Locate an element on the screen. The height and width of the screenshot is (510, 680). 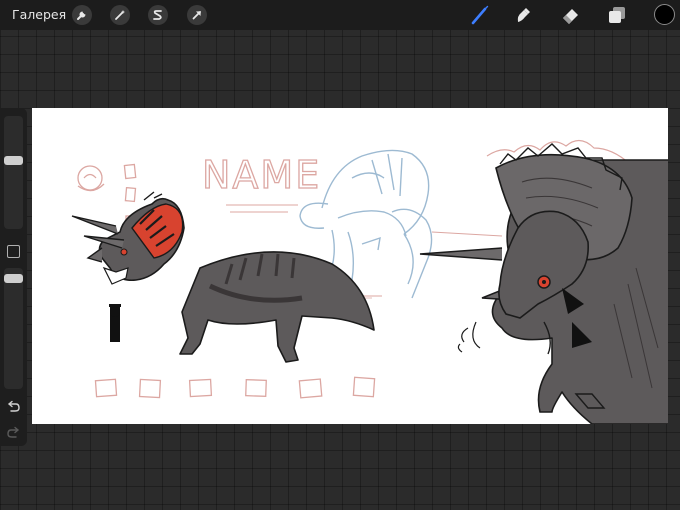
selection-s-icon is located at coordinates (157, 15).